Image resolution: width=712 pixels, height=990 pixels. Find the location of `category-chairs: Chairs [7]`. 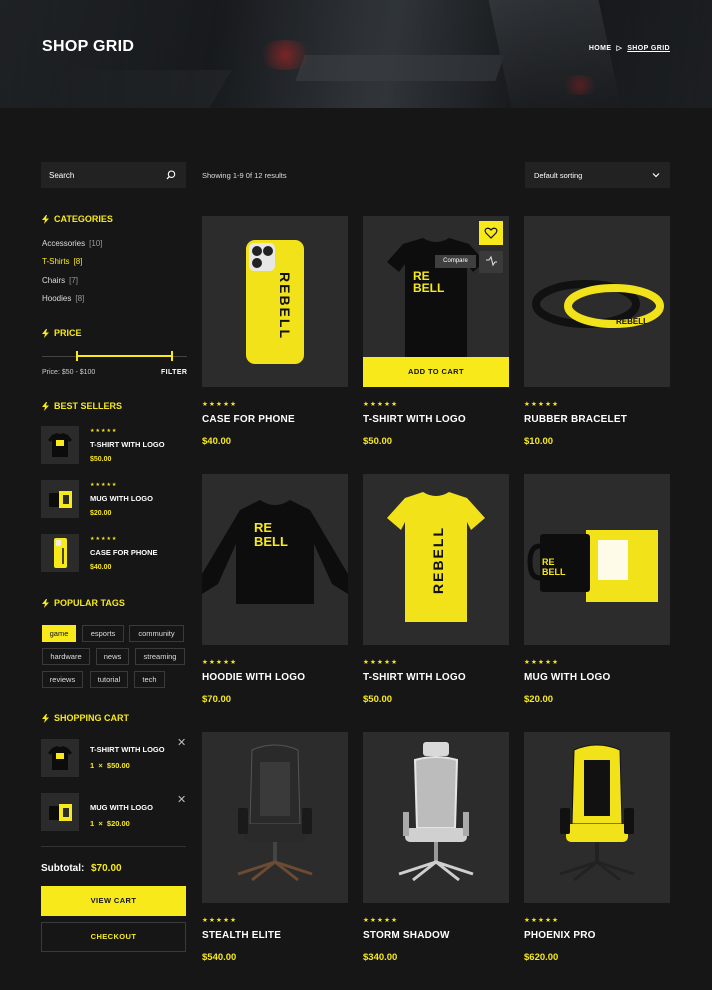

category-chairs: Chairs [7] is located at coordinates (60, 280).